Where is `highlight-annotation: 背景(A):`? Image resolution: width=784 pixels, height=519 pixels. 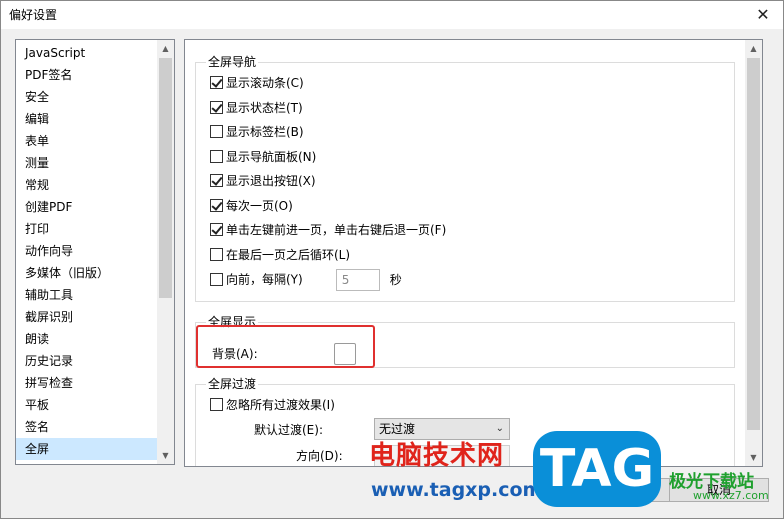
highlight-annotation: 背景(A): is located at coordinates (285, 346).